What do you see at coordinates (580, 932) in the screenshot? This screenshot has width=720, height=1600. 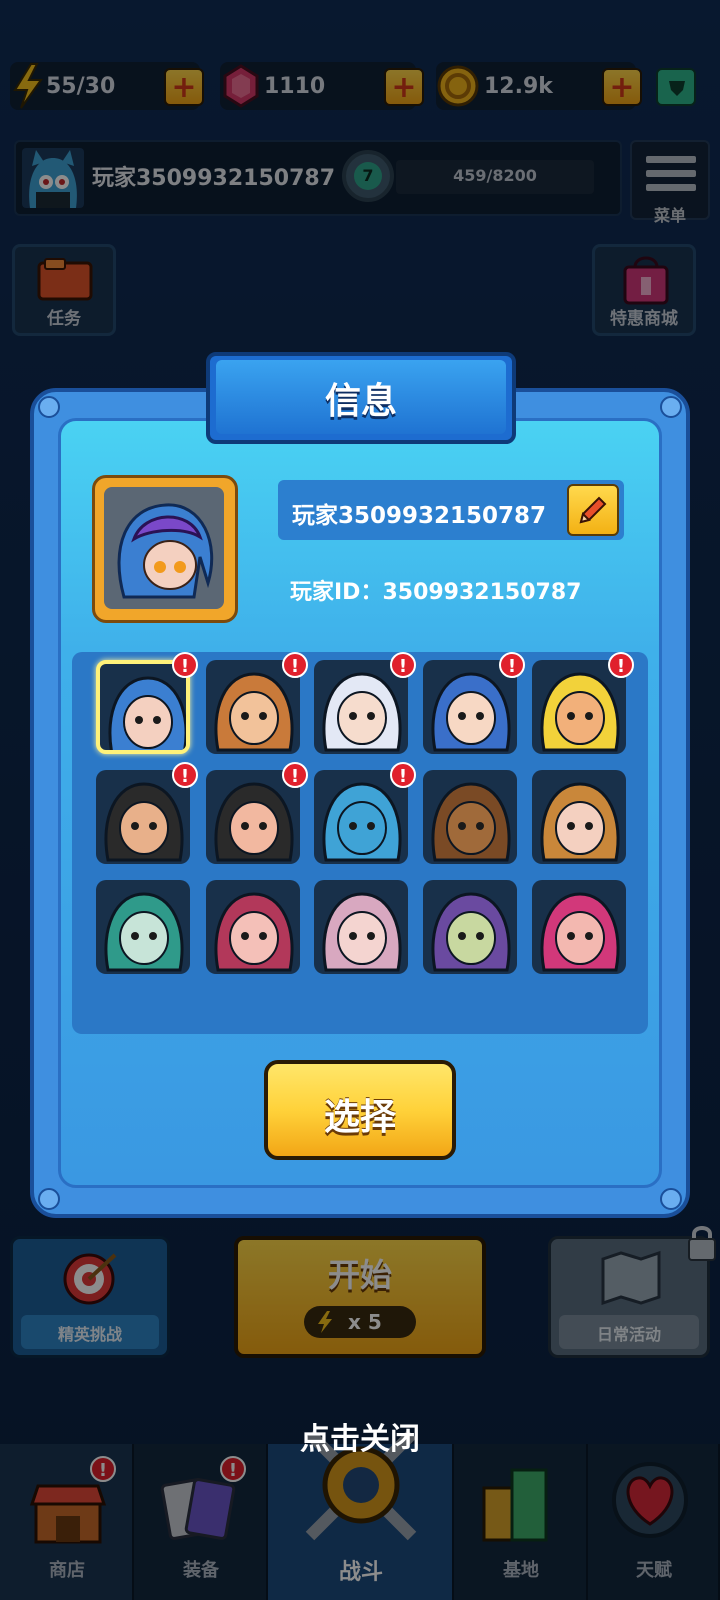 I see `pink-beanie-portrait-icon` at bounding box center [580, 932].